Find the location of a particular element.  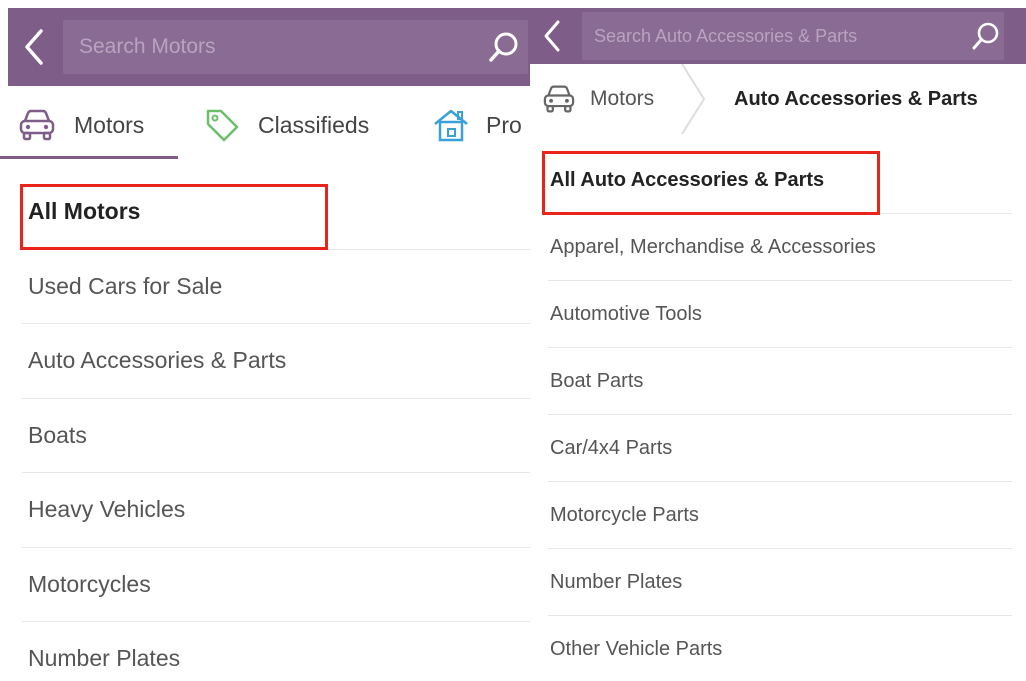

breadcrumb-label: Auto Accessories & Parts is located at coordinates (856, 98).